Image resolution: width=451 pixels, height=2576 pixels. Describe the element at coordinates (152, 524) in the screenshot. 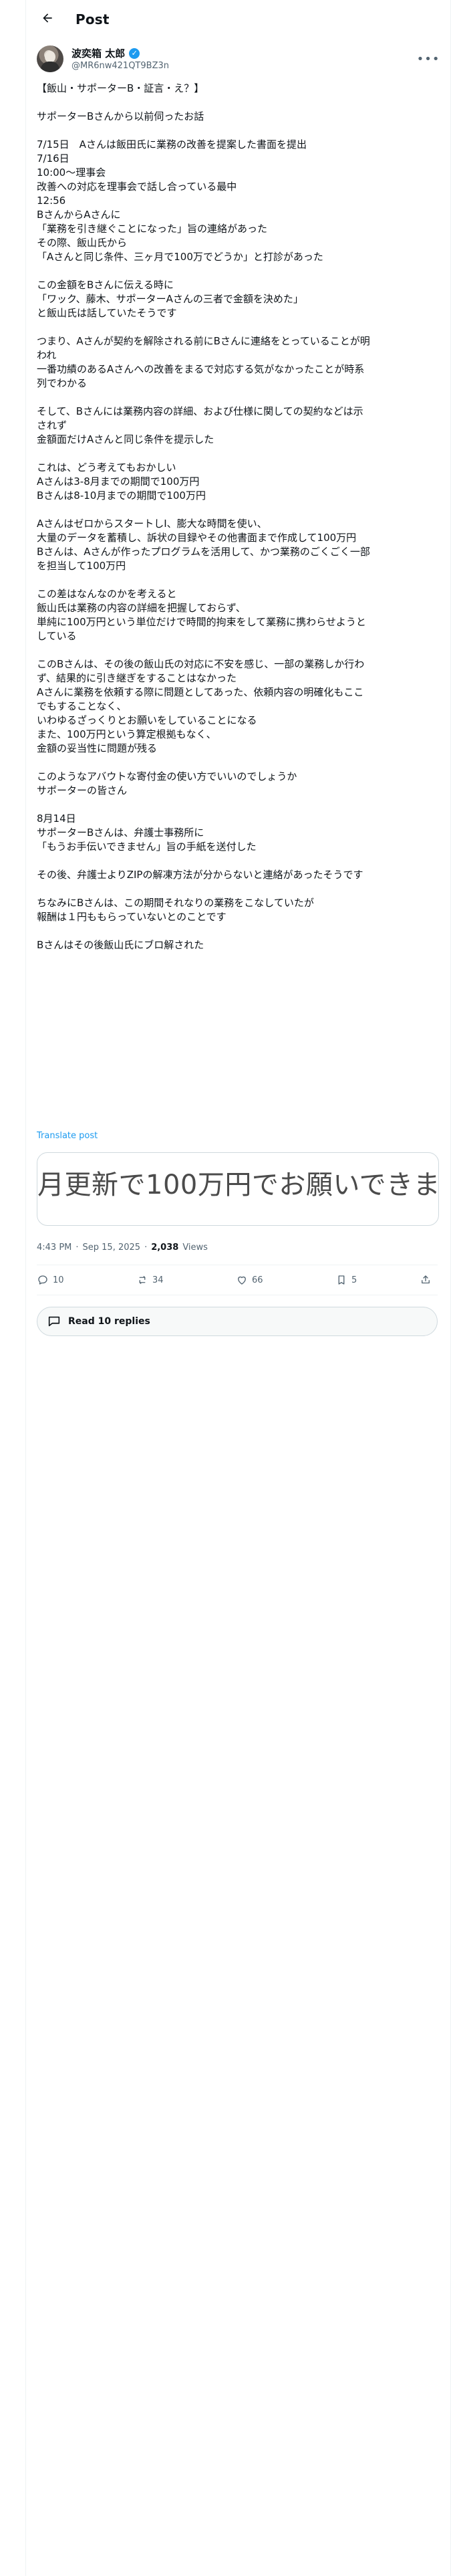

I see `post-line: AさんはゼロからスタートしI、膨大な時間を使い、` at that location.